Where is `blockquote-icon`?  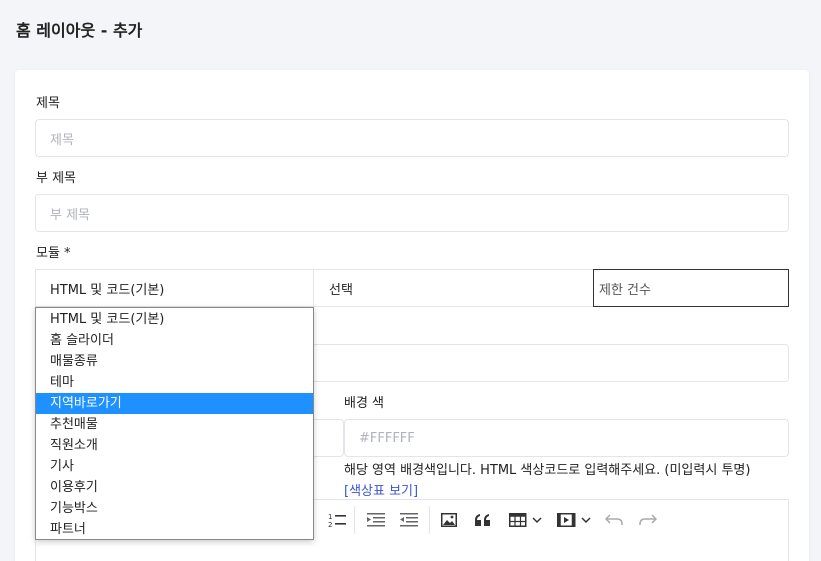
blockquote-icon is located at coordinates (483, 520).